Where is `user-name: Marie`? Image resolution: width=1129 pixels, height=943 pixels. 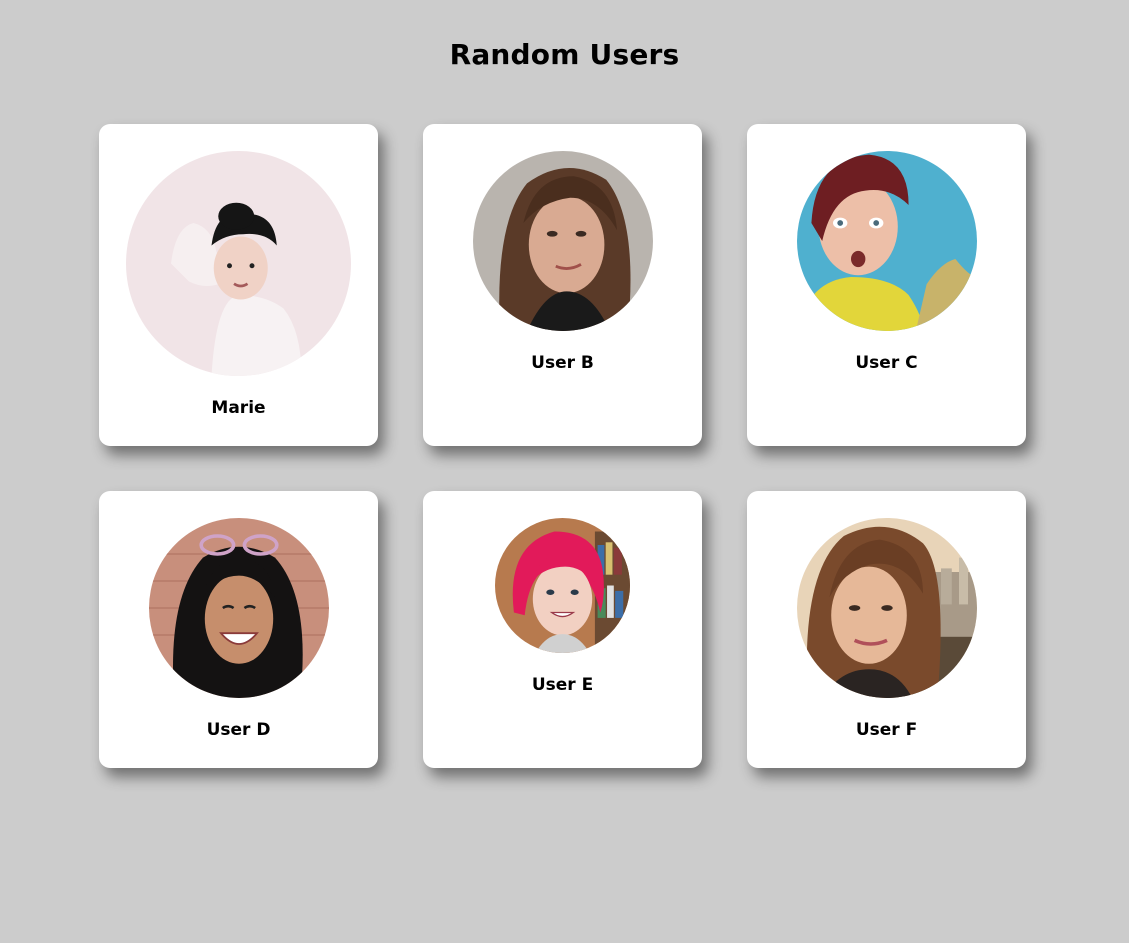
user-name: Marie is located at coordinates (238, 408).